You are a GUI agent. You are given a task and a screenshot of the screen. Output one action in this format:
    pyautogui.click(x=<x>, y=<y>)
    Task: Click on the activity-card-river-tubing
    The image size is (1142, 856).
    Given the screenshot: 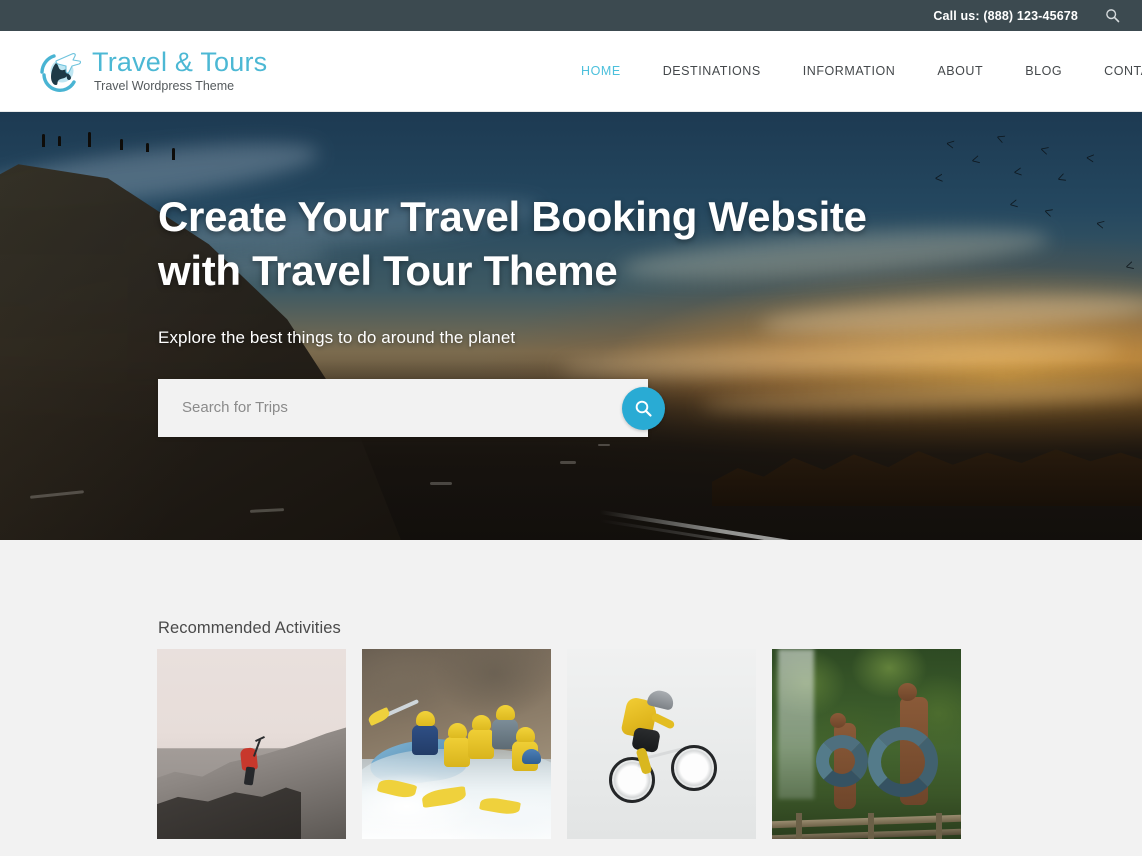 What is the action you would take?
    pyautogui.click(x=866, y=744)
    